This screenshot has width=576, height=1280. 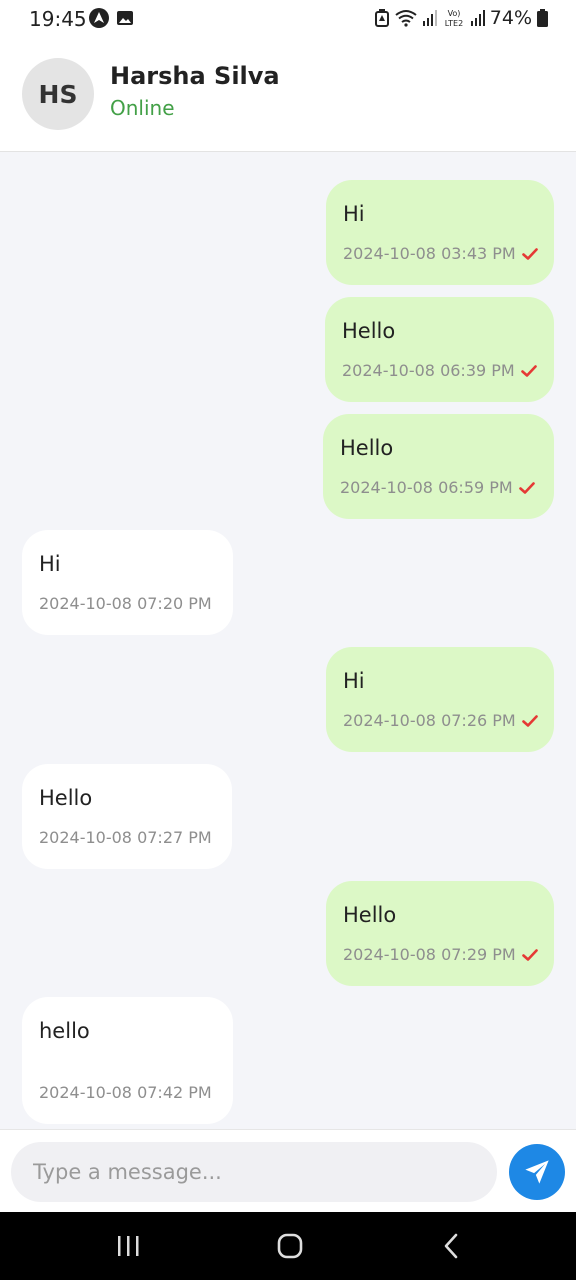 I want to click on image-notification-icon, so click(x=125, y=18).